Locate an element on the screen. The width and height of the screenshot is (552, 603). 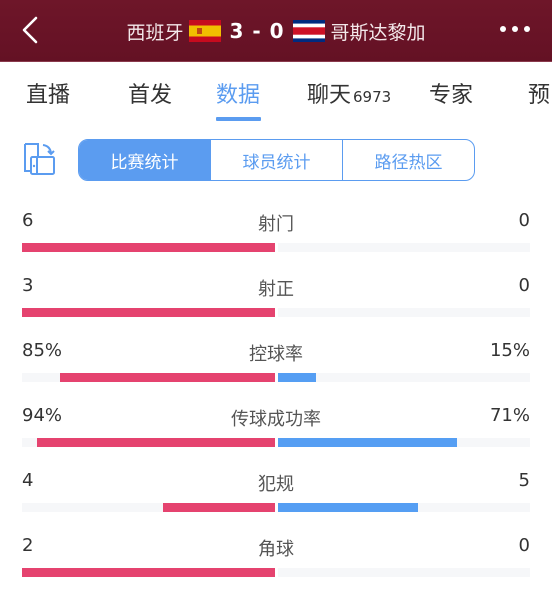
tab-experts: 专家 is located at coordinates (451, 93).